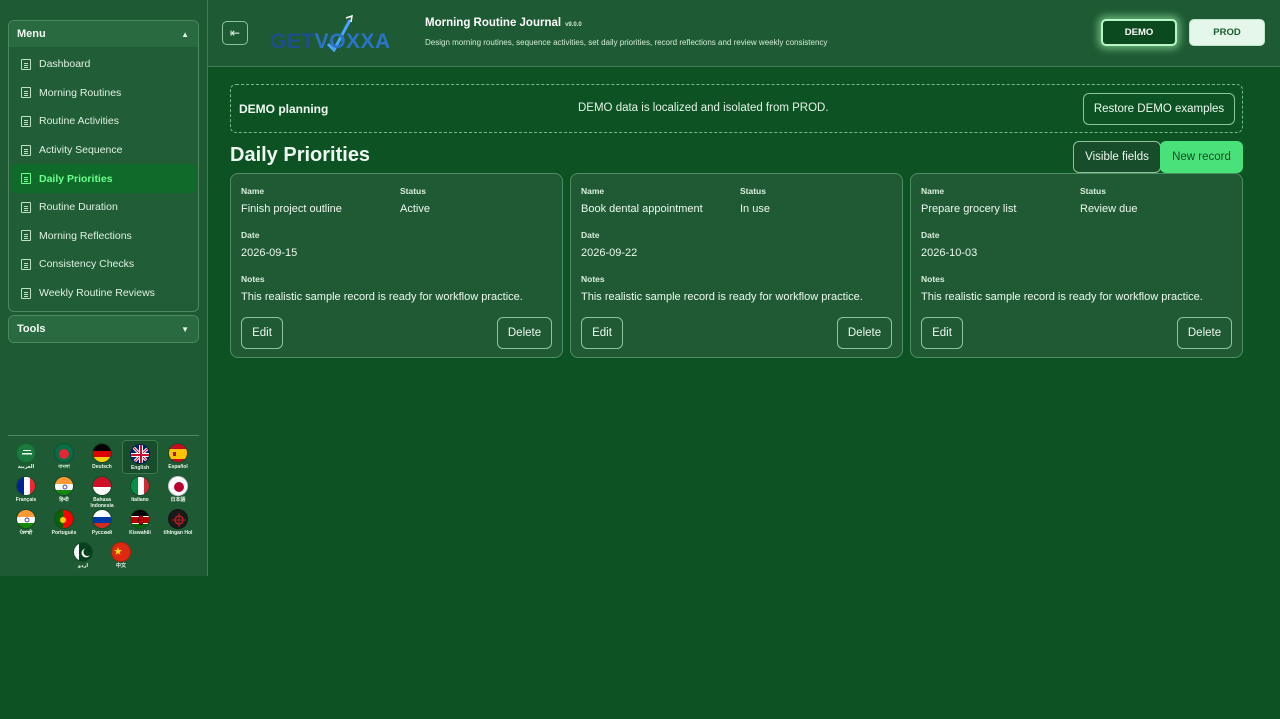 This screenshot has width=1280, height=719. Describe the element at coordinates (102, 486) in the screenshot. I see `indonesia-flag-icon` at that location.